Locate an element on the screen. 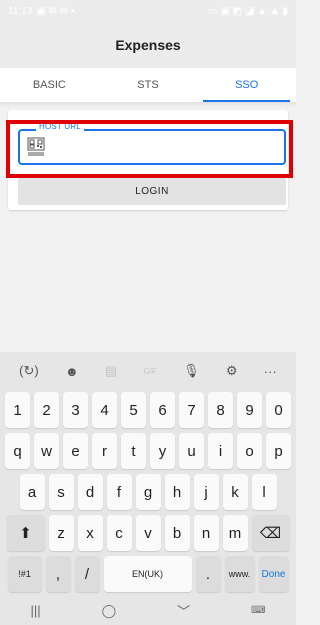 The width and height of the screenshot is (320, 625). status-time: 11:13 is located at coordinates (20, 11).